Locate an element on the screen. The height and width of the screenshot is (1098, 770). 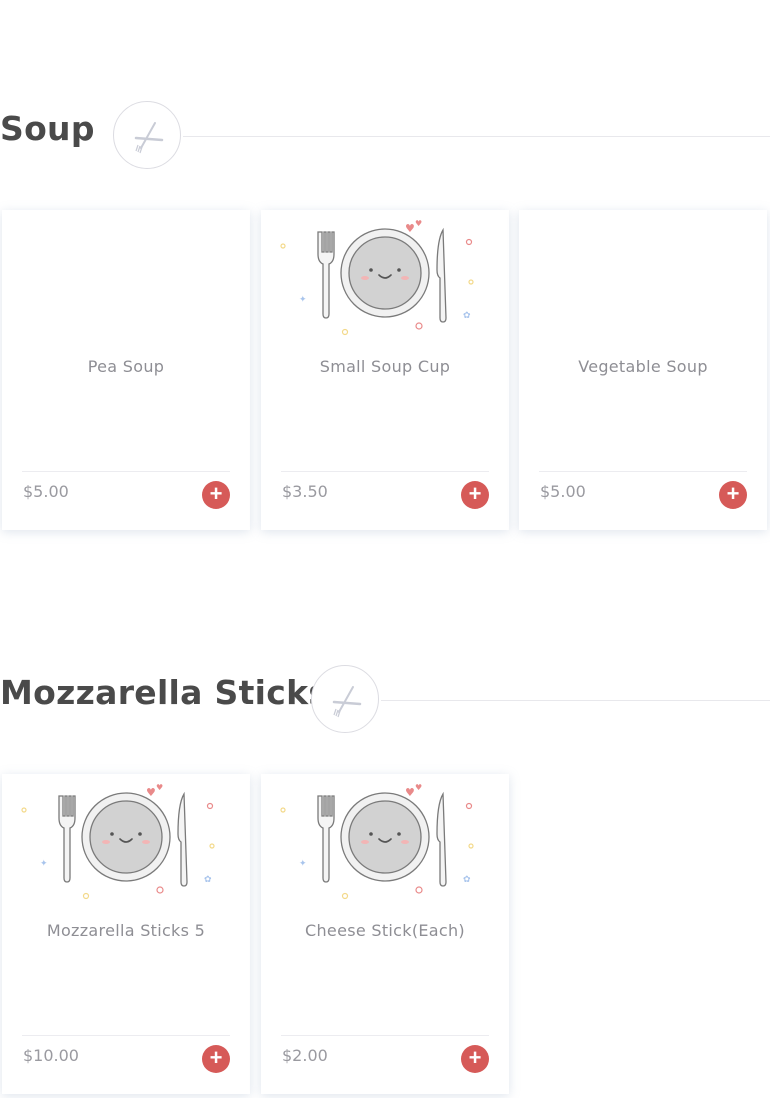
section-header: Soup is located at coordinates (385, 136).